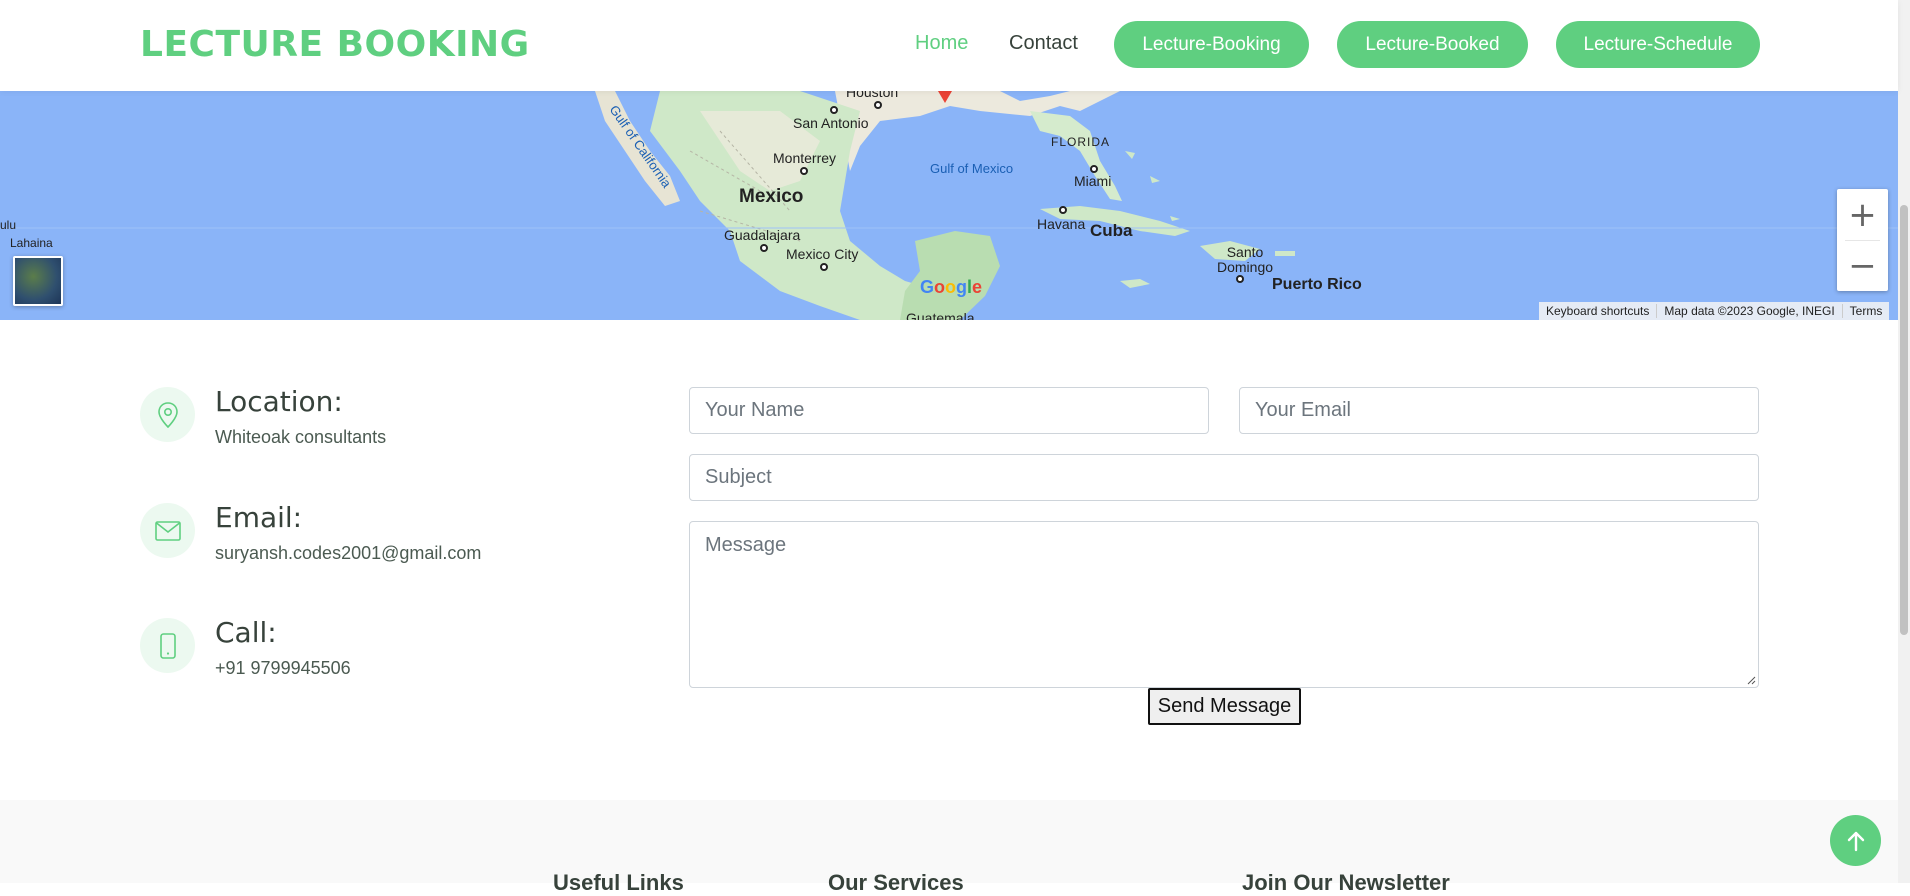 The image size is (1910, 896). What do you see at coordinates (1597, 311) in the screenshot?
I see `keyboard-shortcuts-link: Keyboard shortcuts` at bounding box center [1597, 311].